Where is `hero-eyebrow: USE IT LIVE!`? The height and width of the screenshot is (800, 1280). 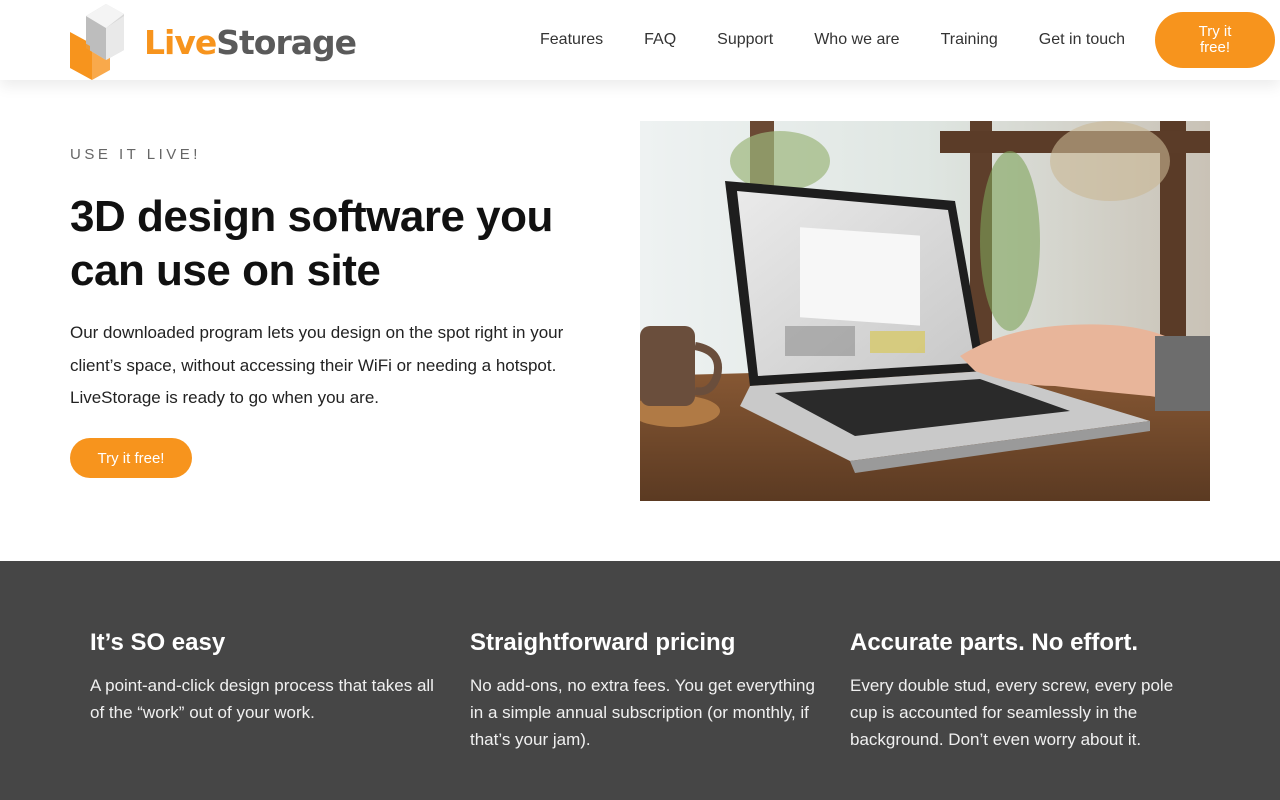 hero-eyebrow: USE IT LIVE! is located at coordinates (135, 154).